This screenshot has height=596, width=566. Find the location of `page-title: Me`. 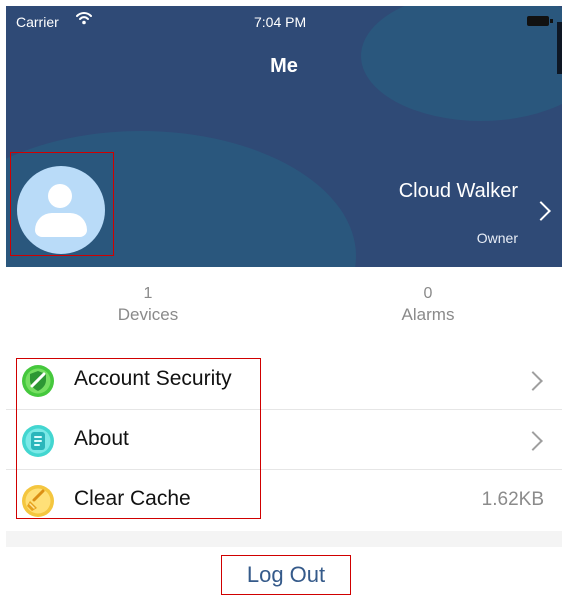

page-title: Me is located at coordinates (284, 66).